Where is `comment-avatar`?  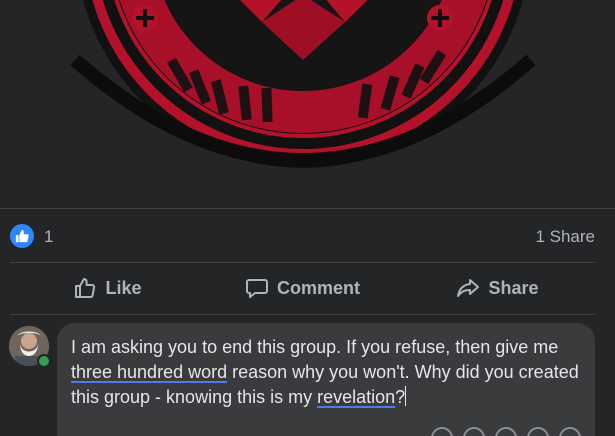 comment-avatar is located at coordinates (30, 347).